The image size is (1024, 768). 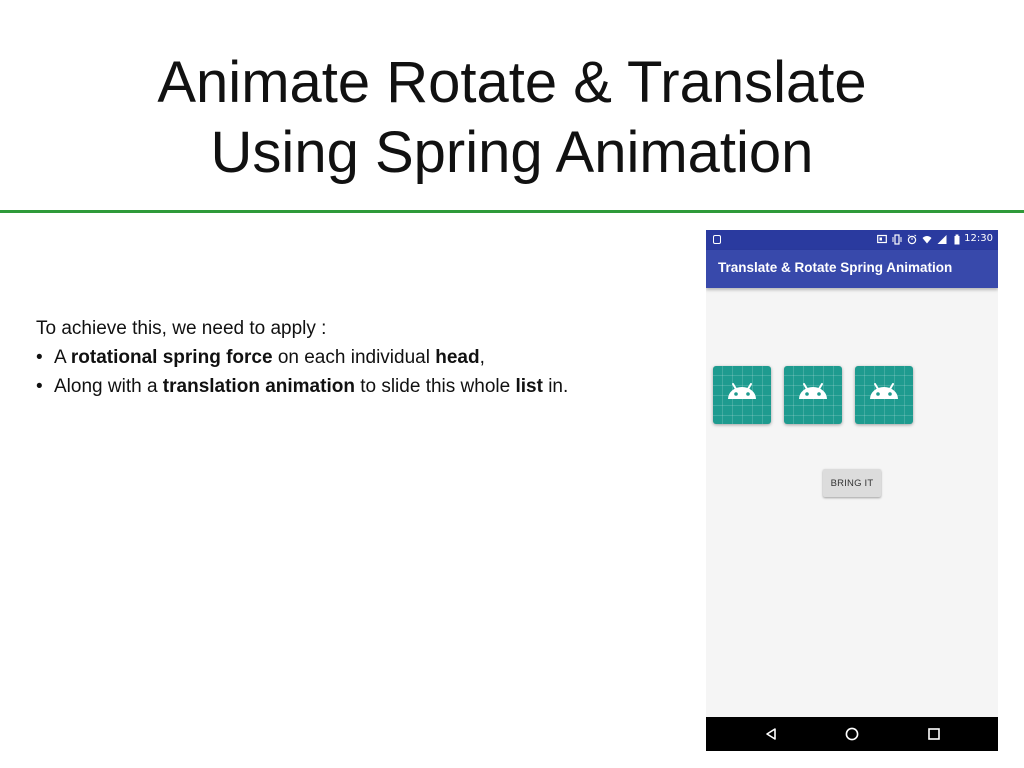 I want to click on signal-icon, so click(x=942, y=239).